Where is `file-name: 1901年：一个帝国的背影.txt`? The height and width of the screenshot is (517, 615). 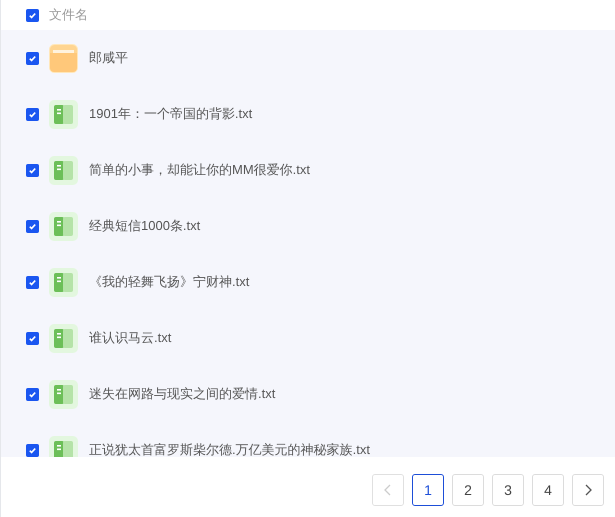
file-name: 1901年：一个帝国的背影.txt is located at coordinates (170, 114).